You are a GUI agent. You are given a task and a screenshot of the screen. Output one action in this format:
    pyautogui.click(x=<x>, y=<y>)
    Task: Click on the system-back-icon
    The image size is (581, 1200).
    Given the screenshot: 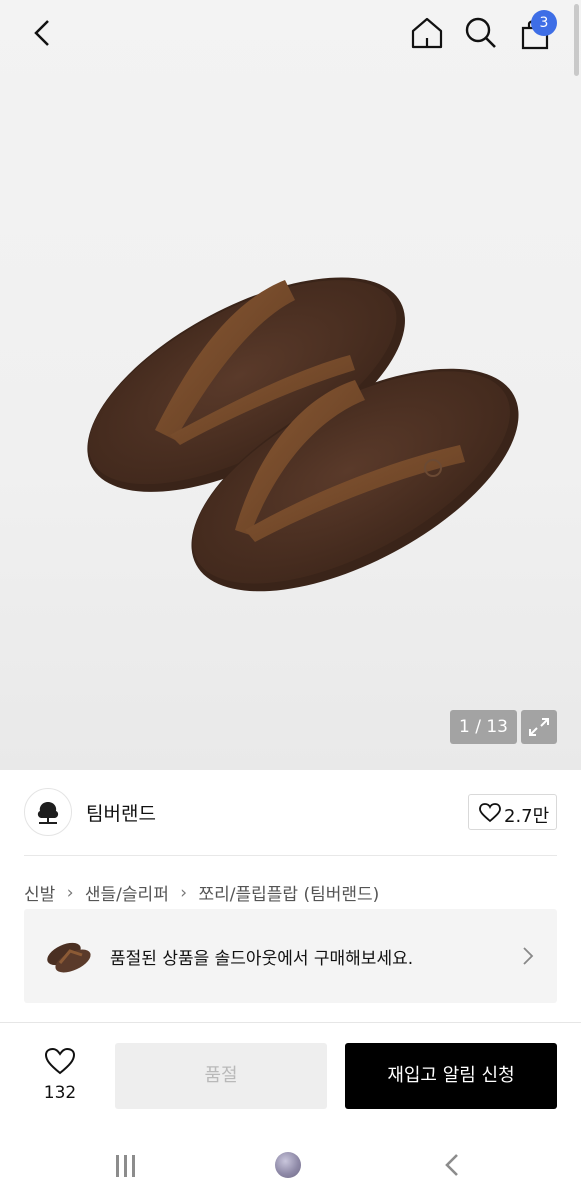 What is the action you would take?
    pyautogui.click(x=452, y=1165)
    